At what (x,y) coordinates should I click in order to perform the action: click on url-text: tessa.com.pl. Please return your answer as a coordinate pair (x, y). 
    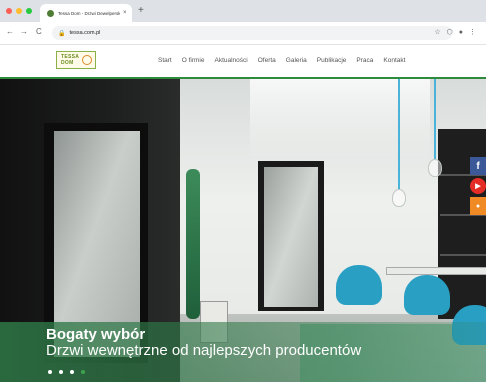
    Looking at the image, I should click on (85, 33).